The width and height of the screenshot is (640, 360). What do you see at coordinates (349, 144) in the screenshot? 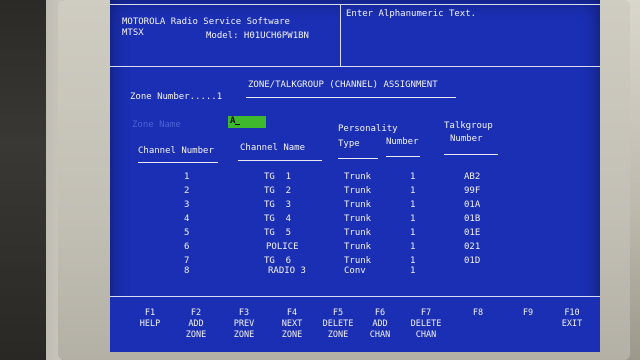
I see `col-type: Type` at bounding box center [349, 144].